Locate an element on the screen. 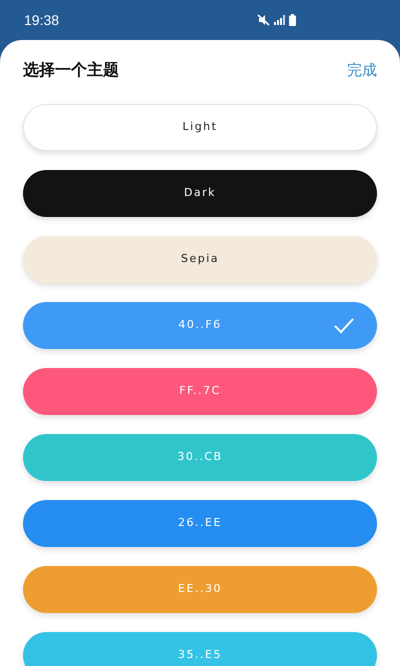  theme-option: FF..7C is located at coordinates (200, 391).